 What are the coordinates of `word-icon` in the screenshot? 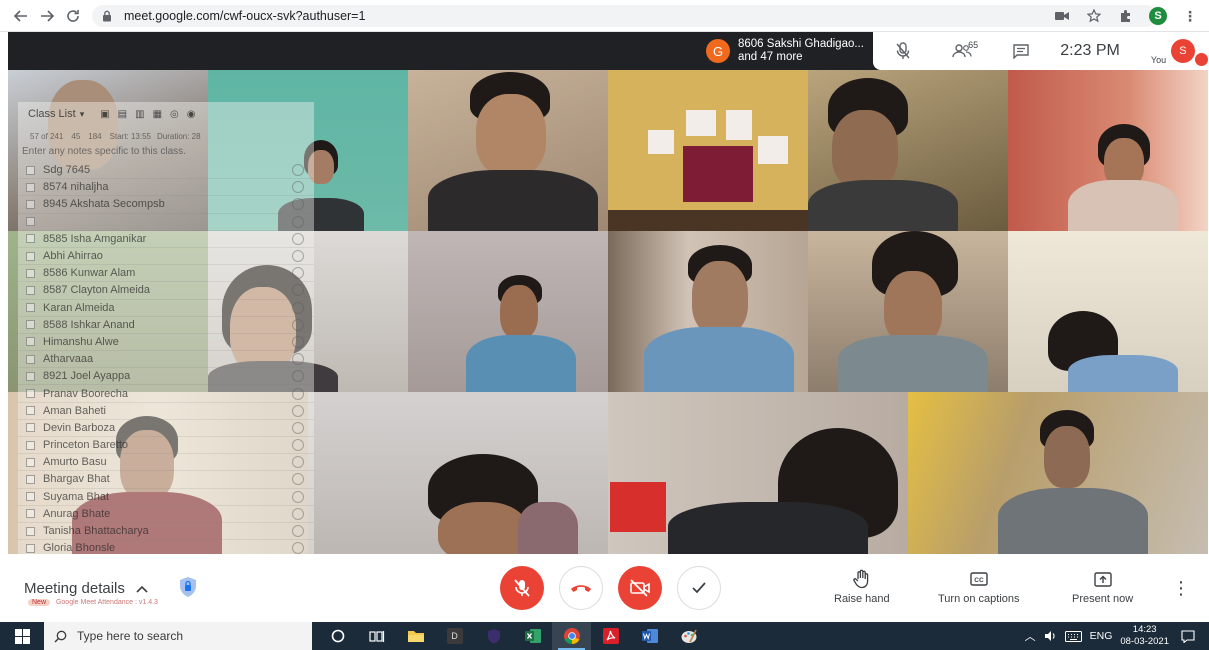 It's located at (649, 636).